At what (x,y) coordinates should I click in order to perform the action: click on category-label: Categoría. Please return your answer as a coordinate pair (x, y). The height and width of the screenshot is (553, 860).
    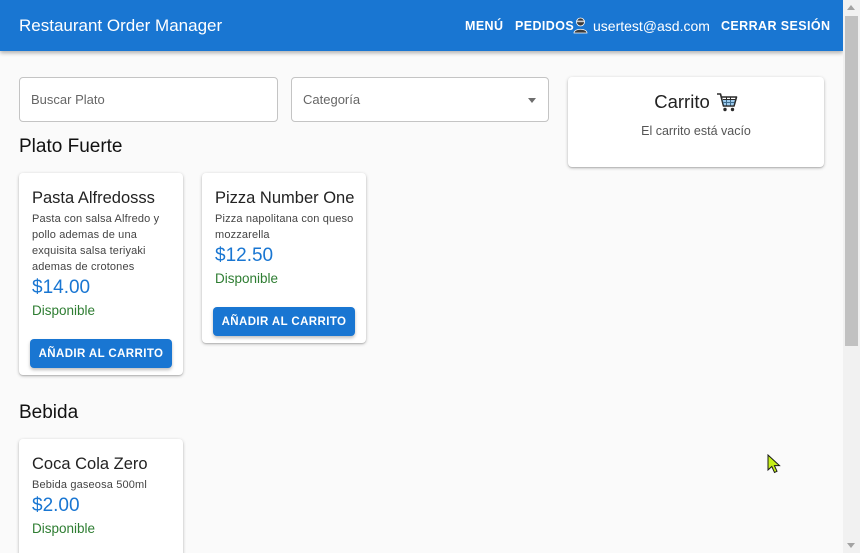
    Looking at the image, I should click on (332, 99).